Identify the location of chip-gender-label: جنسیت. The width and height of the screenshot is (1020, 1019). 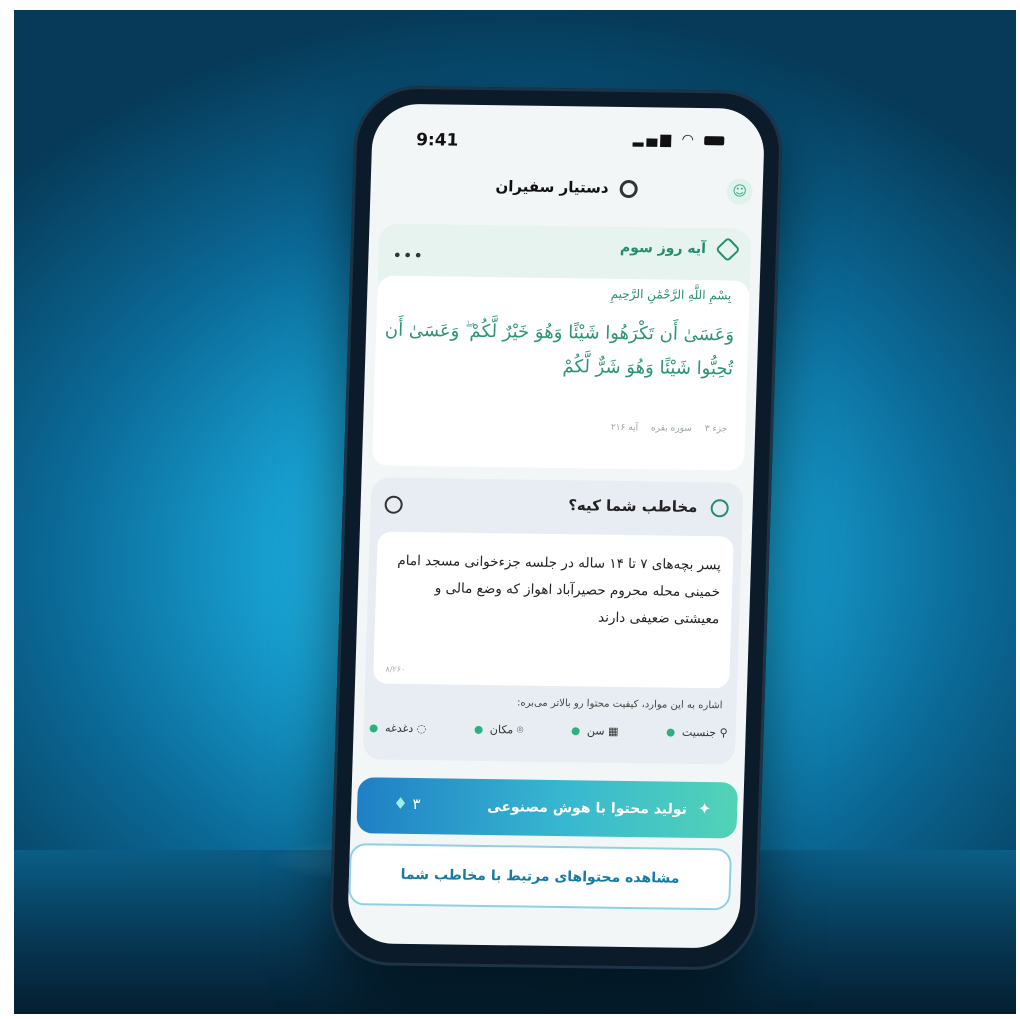
(699, 732).